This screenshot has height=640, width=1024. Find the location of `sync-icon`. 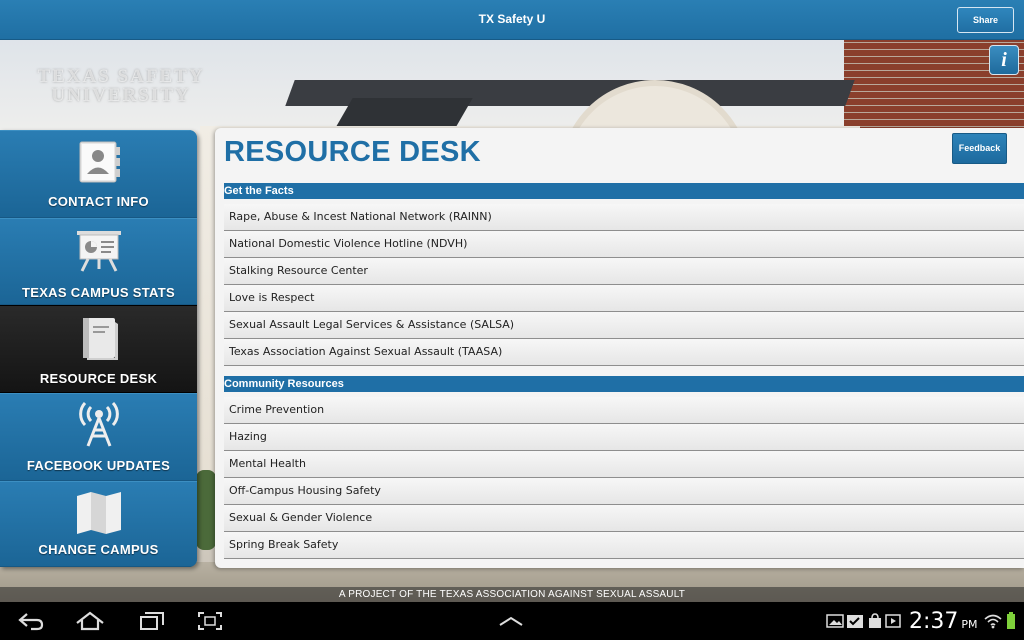

sync-icon is located at coordinates (897, 621).